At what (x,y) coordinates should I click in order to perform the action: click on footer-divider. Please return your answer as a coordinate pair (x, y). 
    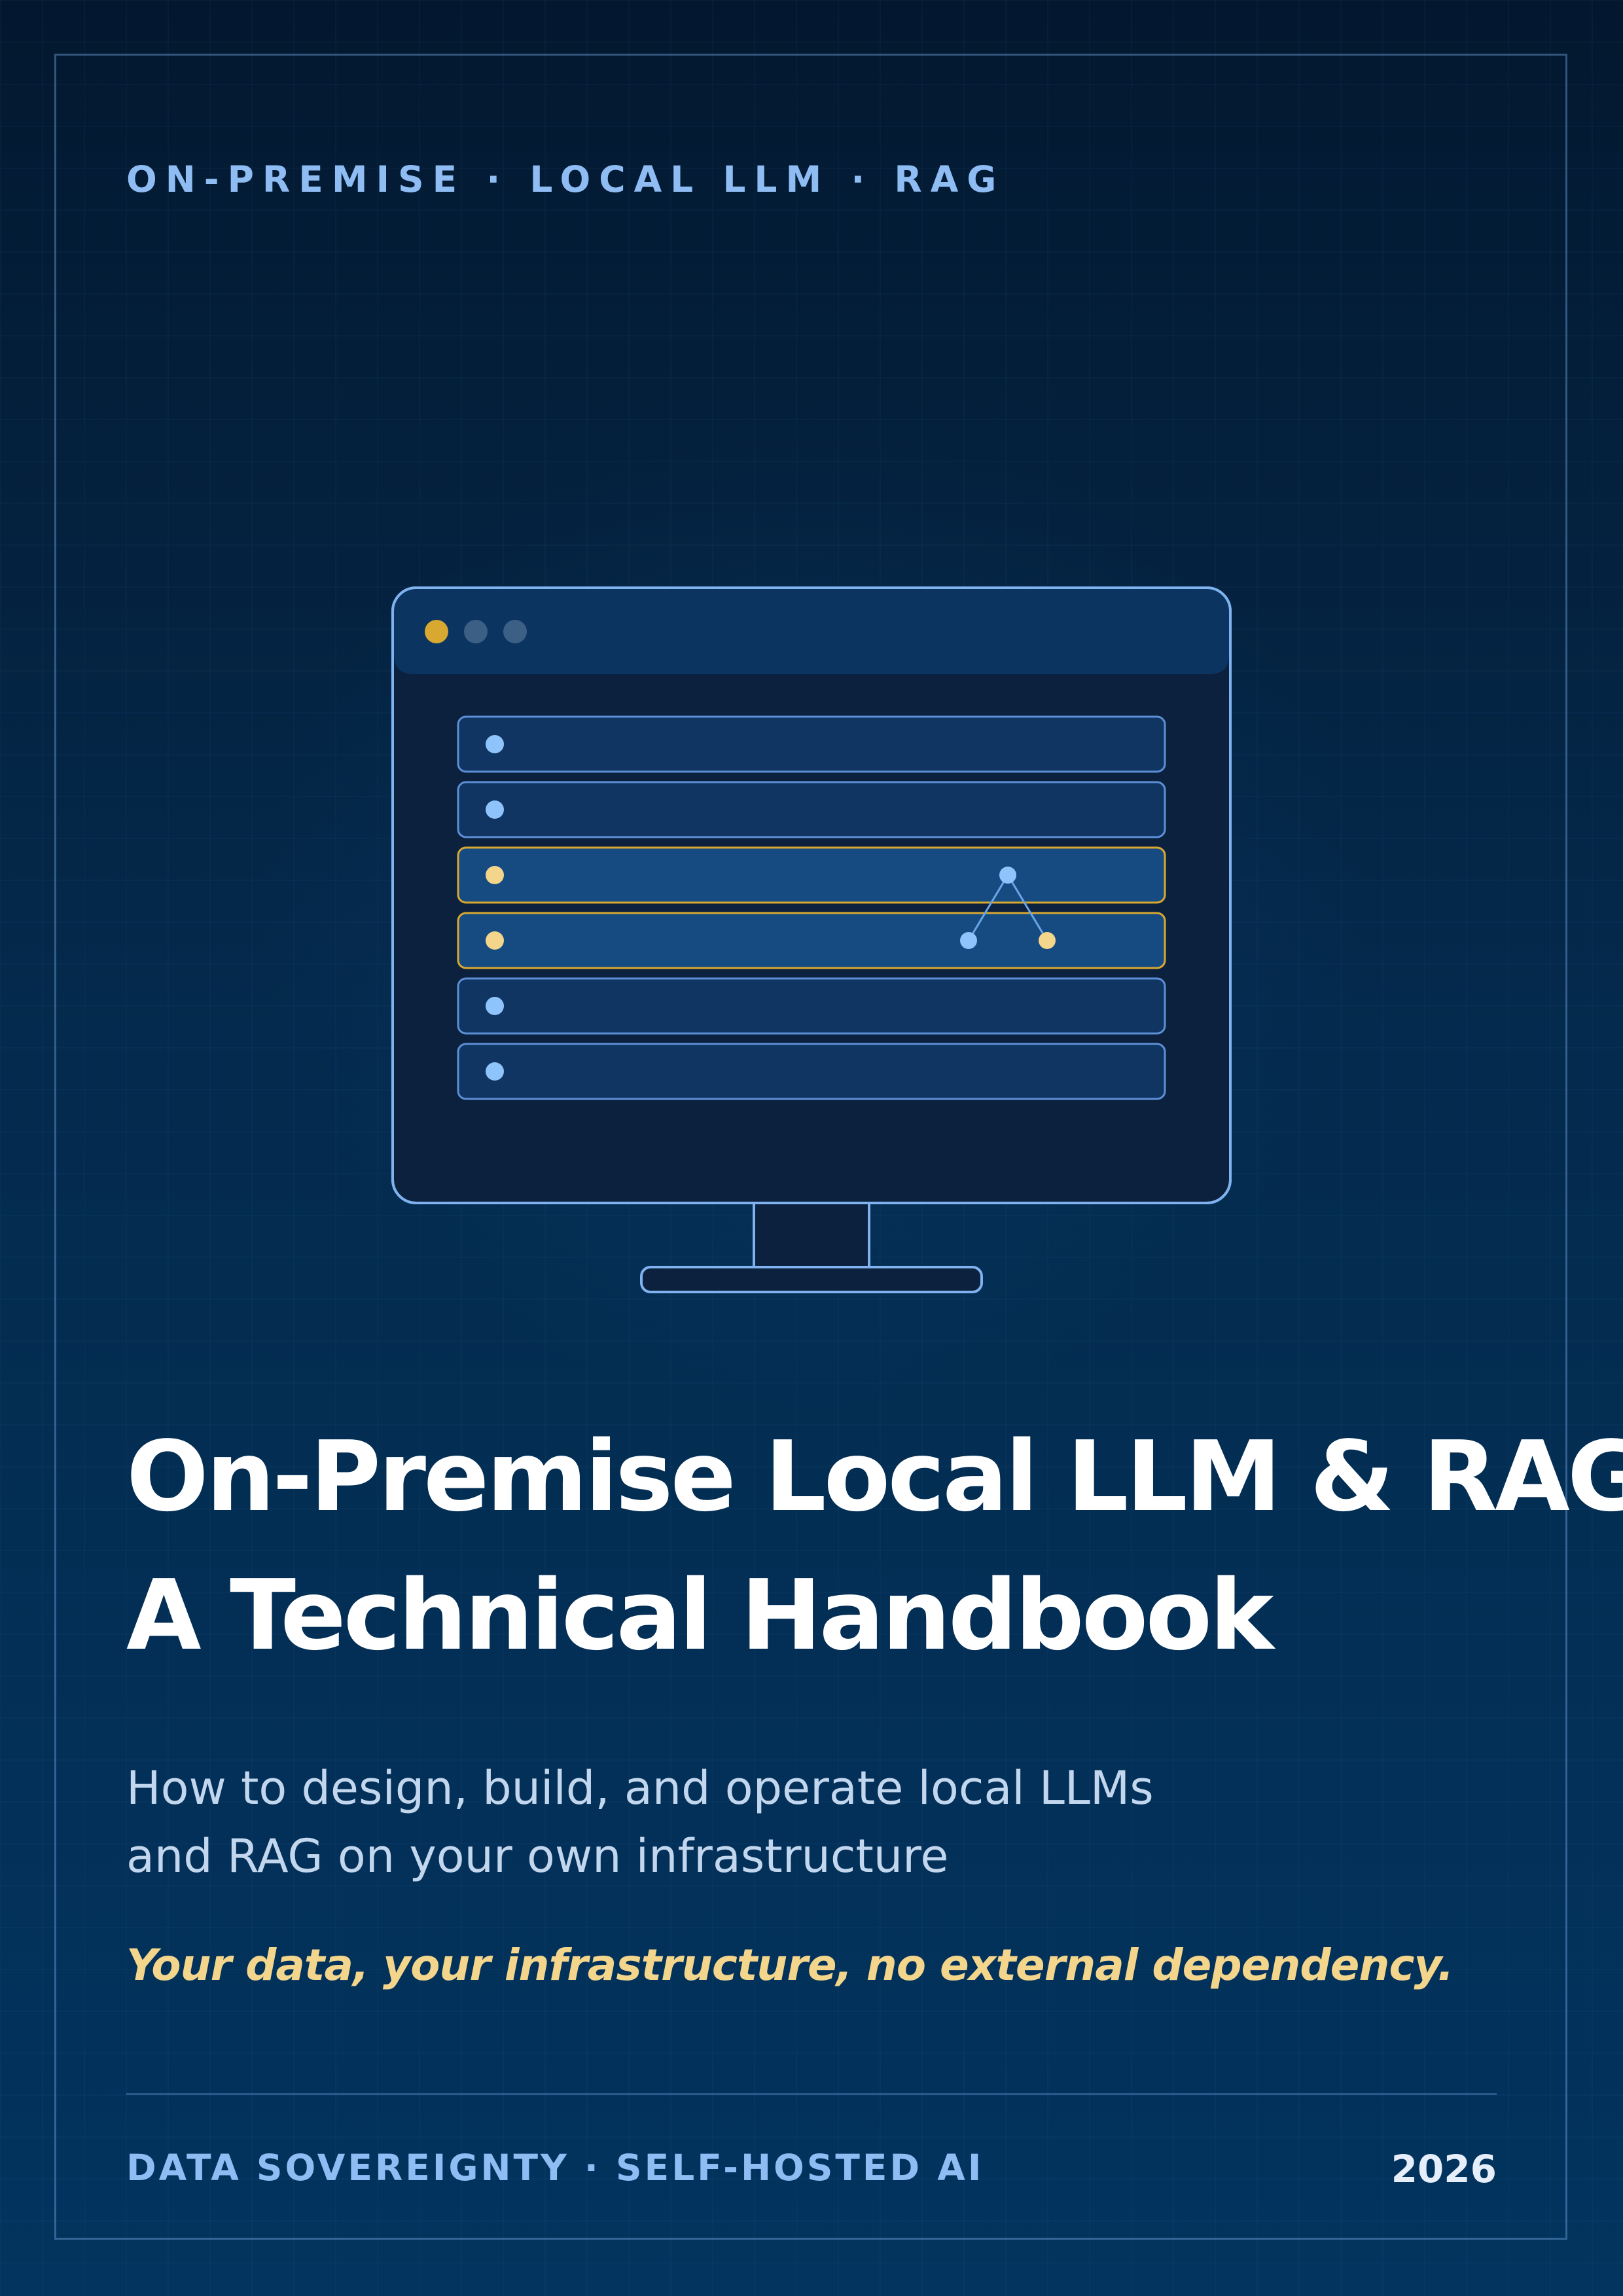
    Looking at the image, I should click on (811, 2094).